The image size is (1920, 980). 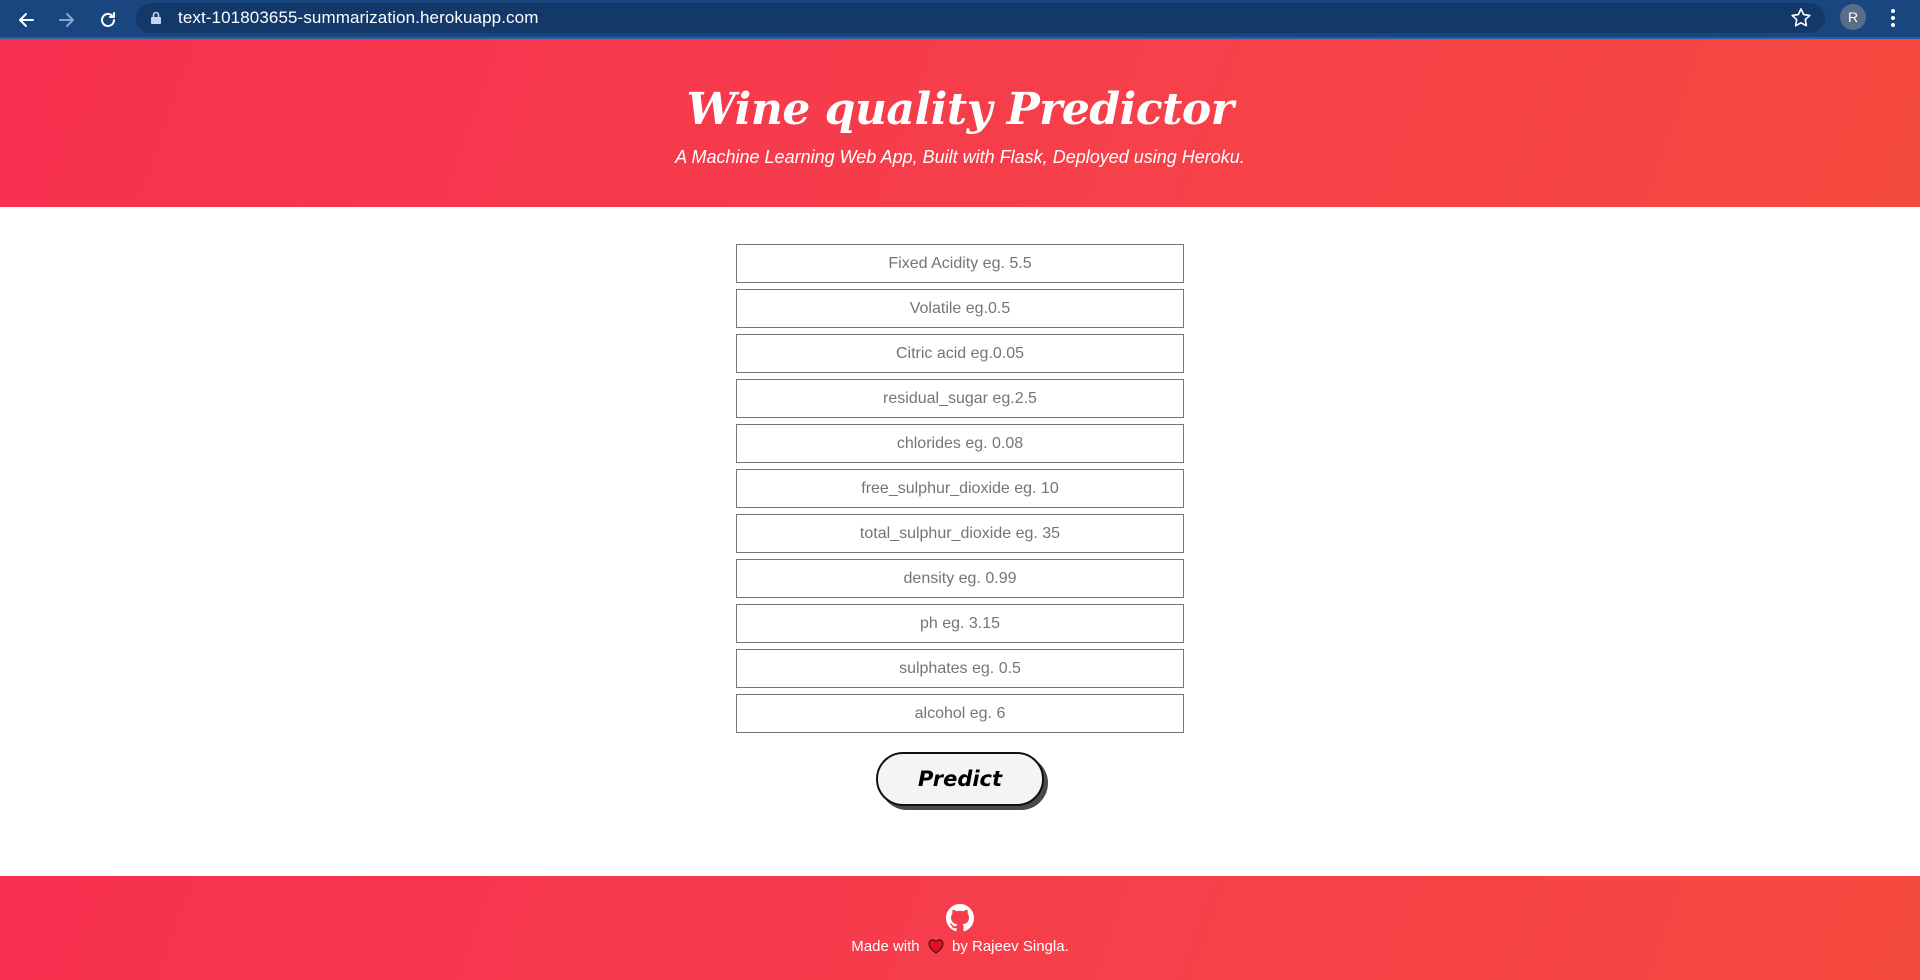 What do you see at coordinates (156, 17) in the screenshot?
I see `lock-icon` at bounding box center [156, 17].